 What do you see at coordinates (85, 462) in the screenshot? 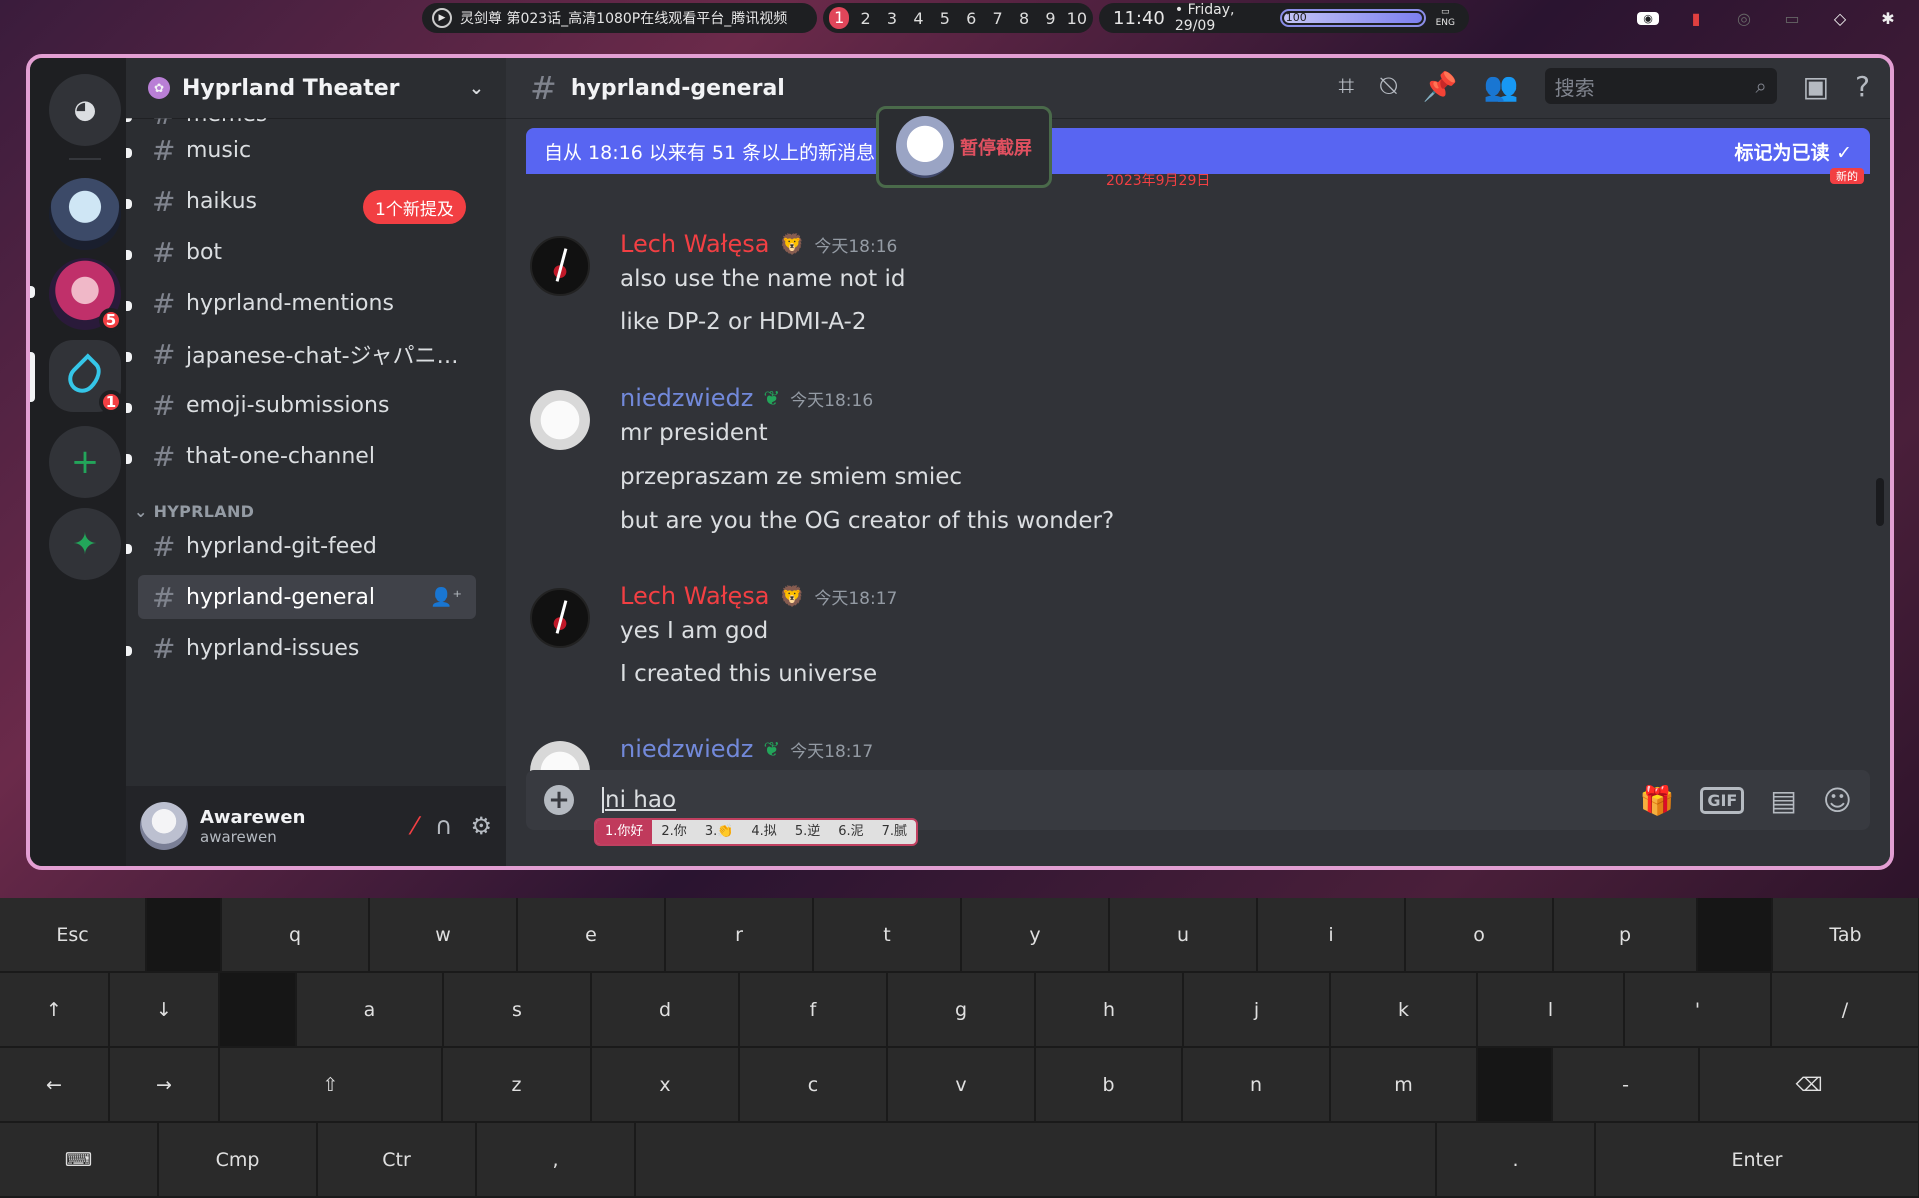
I see `add-server-icon: +` at bounding box center [85, 462].